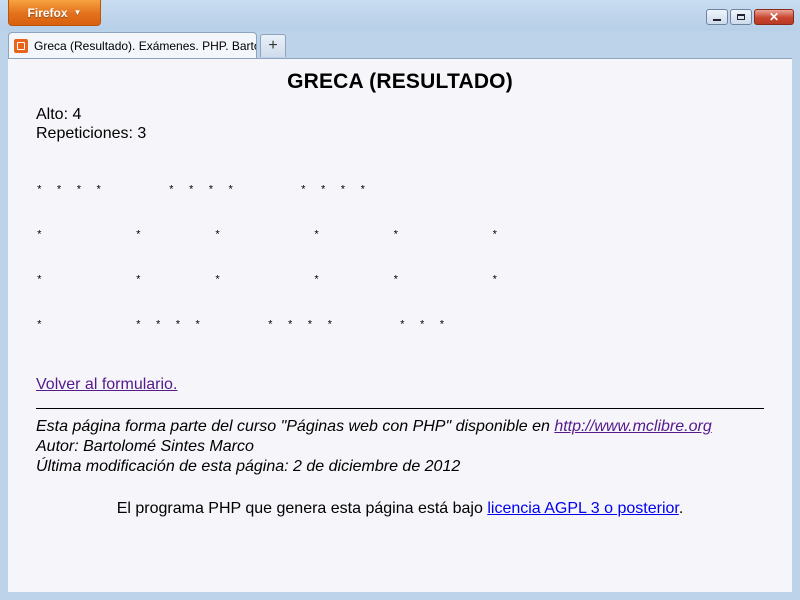 The image size is (800, 600). What do you see at coordinates (47, 12) in the screenshot?
I see `firefox-menu-label: Firefox` at bounding box center [47, 12].